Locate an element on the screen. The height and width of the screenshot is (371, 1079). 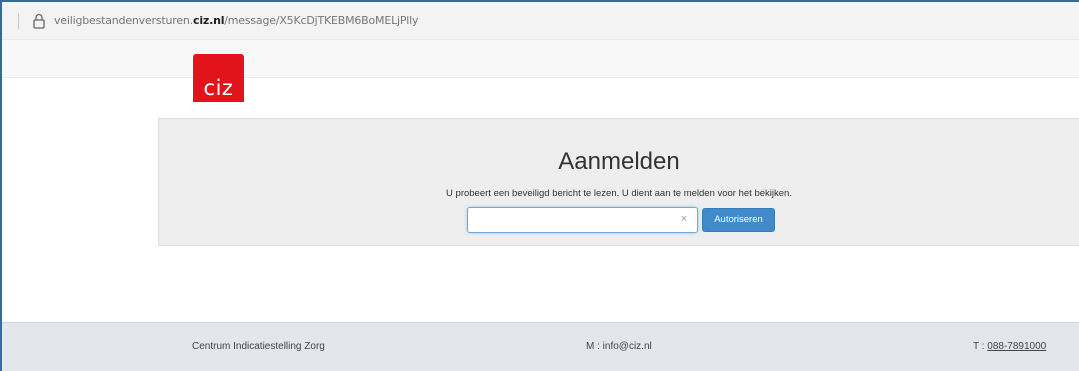
url-prefix: veiligbestandenversturen. is located at coordinates (123, 20).